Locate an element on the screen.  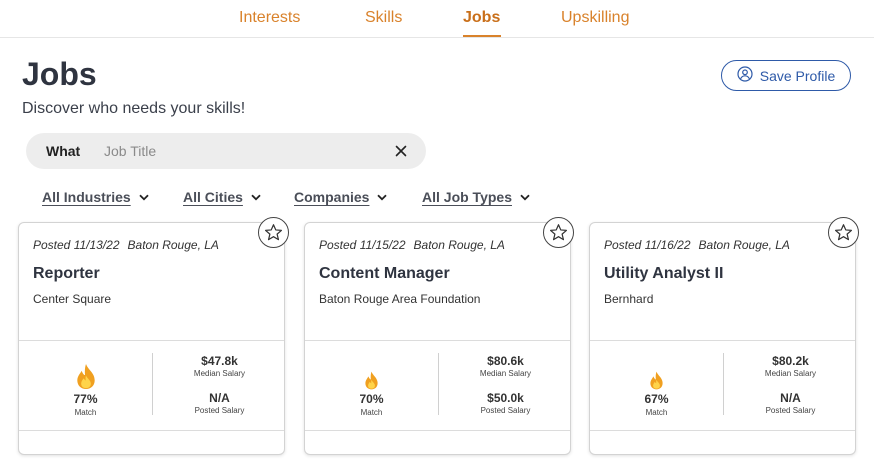
posted-salary: $50.0k Posted Salary is located at coordinates (505, 403).